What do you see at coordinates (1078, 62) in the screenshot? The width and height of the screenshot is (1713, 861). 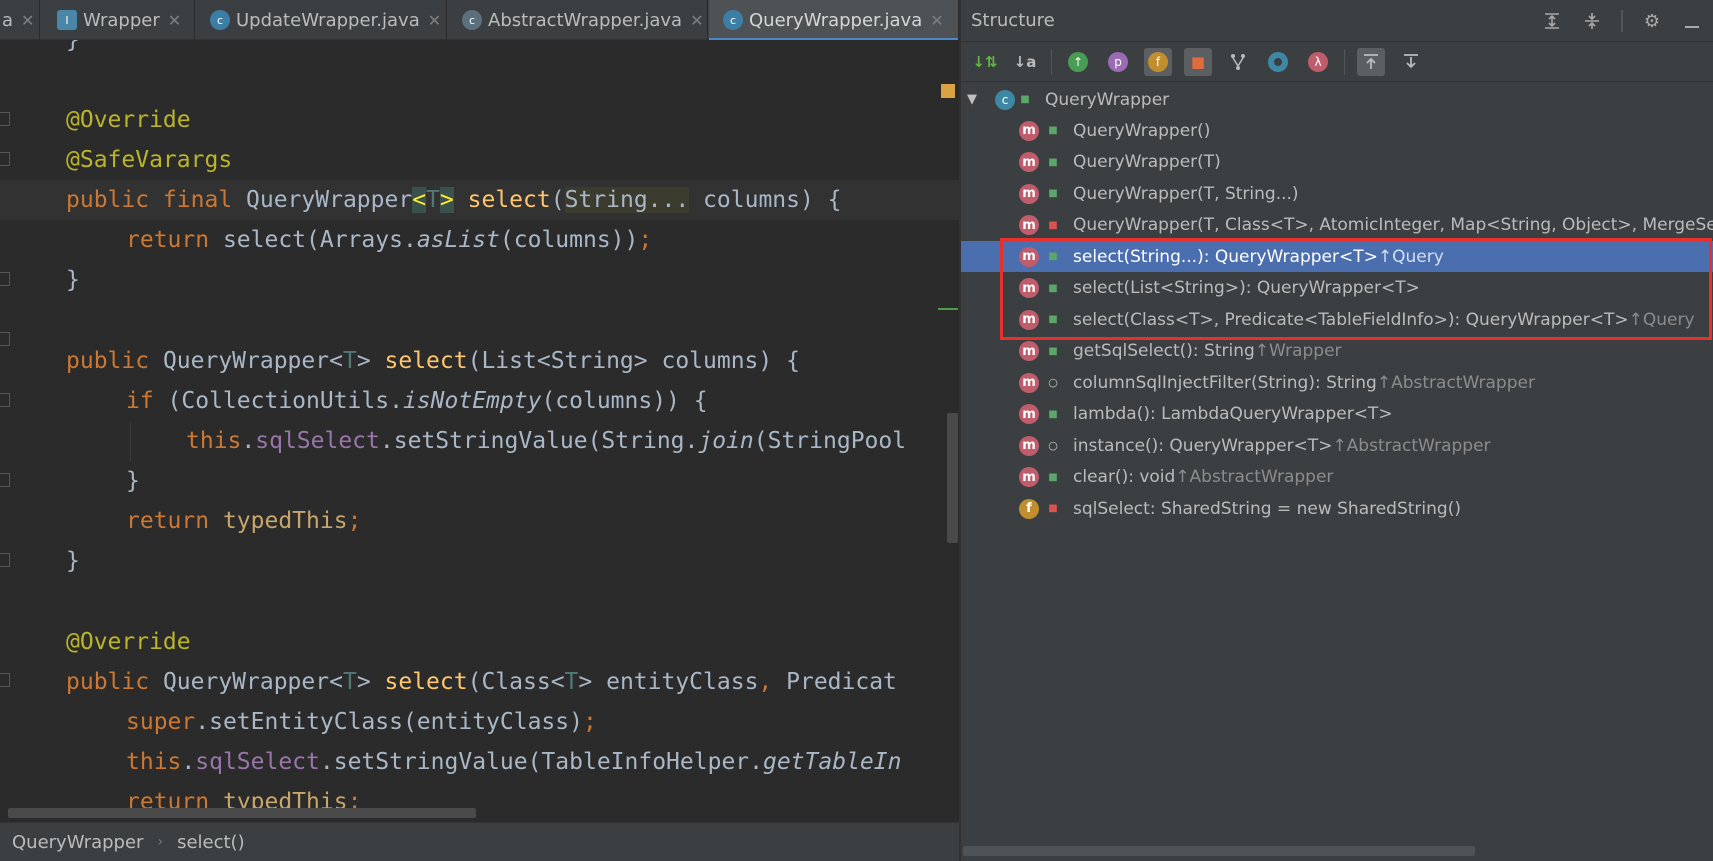 I see `show-inherited-icon: ↑` at bounding box center [1078, 62].